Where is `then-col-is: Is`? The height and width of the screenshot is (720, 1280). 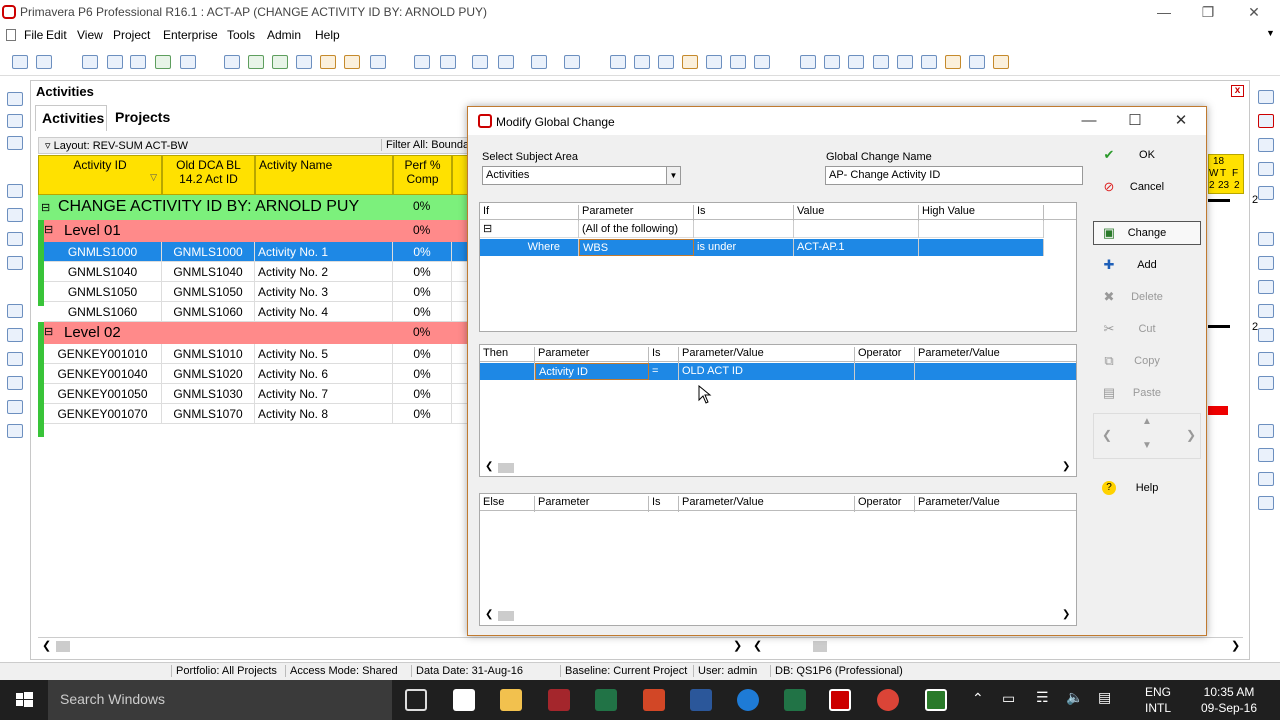
then-col-is: Is is located at coordinates (664, 355).